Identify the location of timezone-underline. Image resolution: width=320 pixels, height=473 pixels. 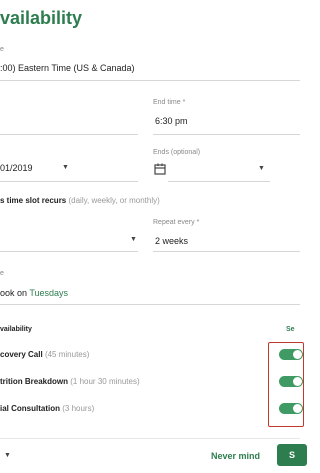
(150, 80).